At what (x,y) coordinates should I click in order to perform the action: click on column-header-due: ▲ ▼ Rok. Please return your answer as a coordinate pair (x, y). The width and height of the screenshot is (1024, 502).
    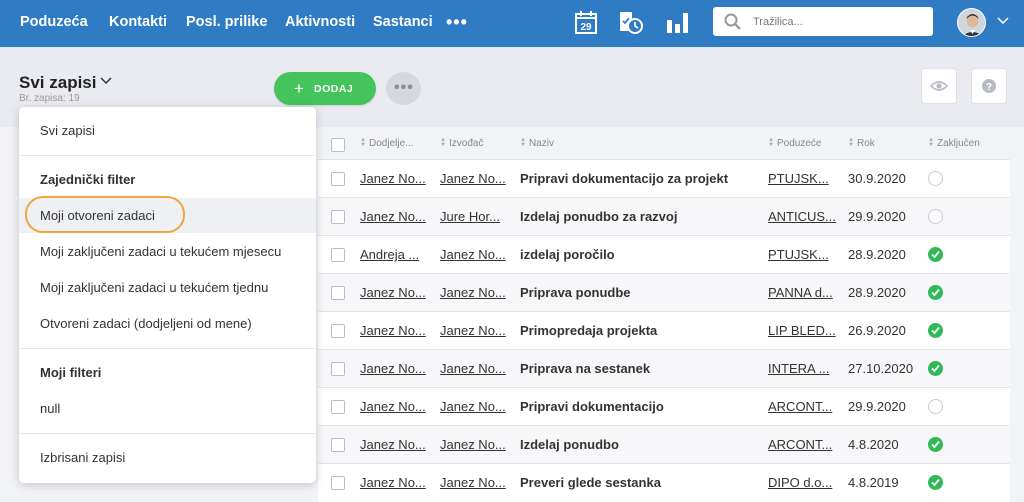
    Looking at the image, I should click on (861, 143).